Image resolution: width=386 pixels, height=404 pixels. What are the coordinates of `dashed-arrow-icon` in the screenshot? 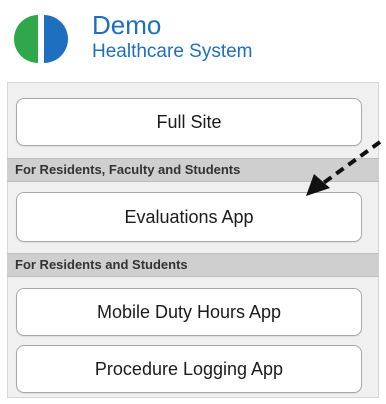 It's located at (344, 168).